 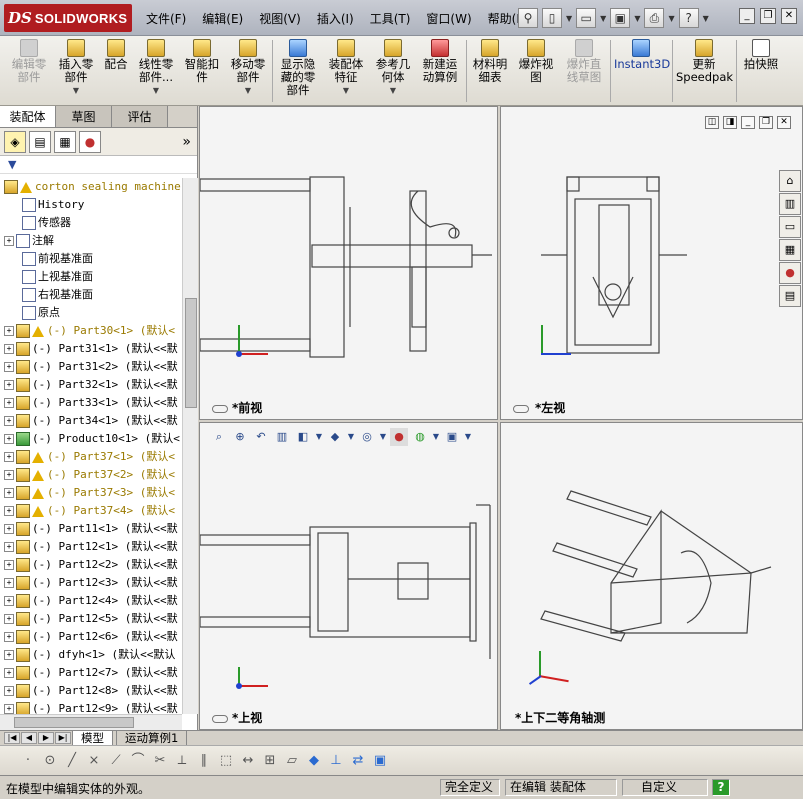 What do you see at coordinates (569, 18) in the screenshot?
I see `new-dropdown-icon: ▼` at bounding box center [569, 18].